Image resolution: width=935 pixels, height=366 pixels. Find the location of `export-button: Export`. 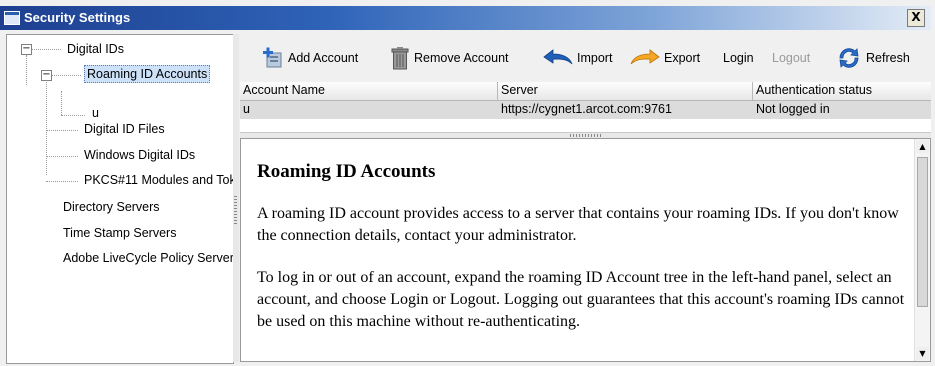

export-button: Export is located at coordinates (665, 58).